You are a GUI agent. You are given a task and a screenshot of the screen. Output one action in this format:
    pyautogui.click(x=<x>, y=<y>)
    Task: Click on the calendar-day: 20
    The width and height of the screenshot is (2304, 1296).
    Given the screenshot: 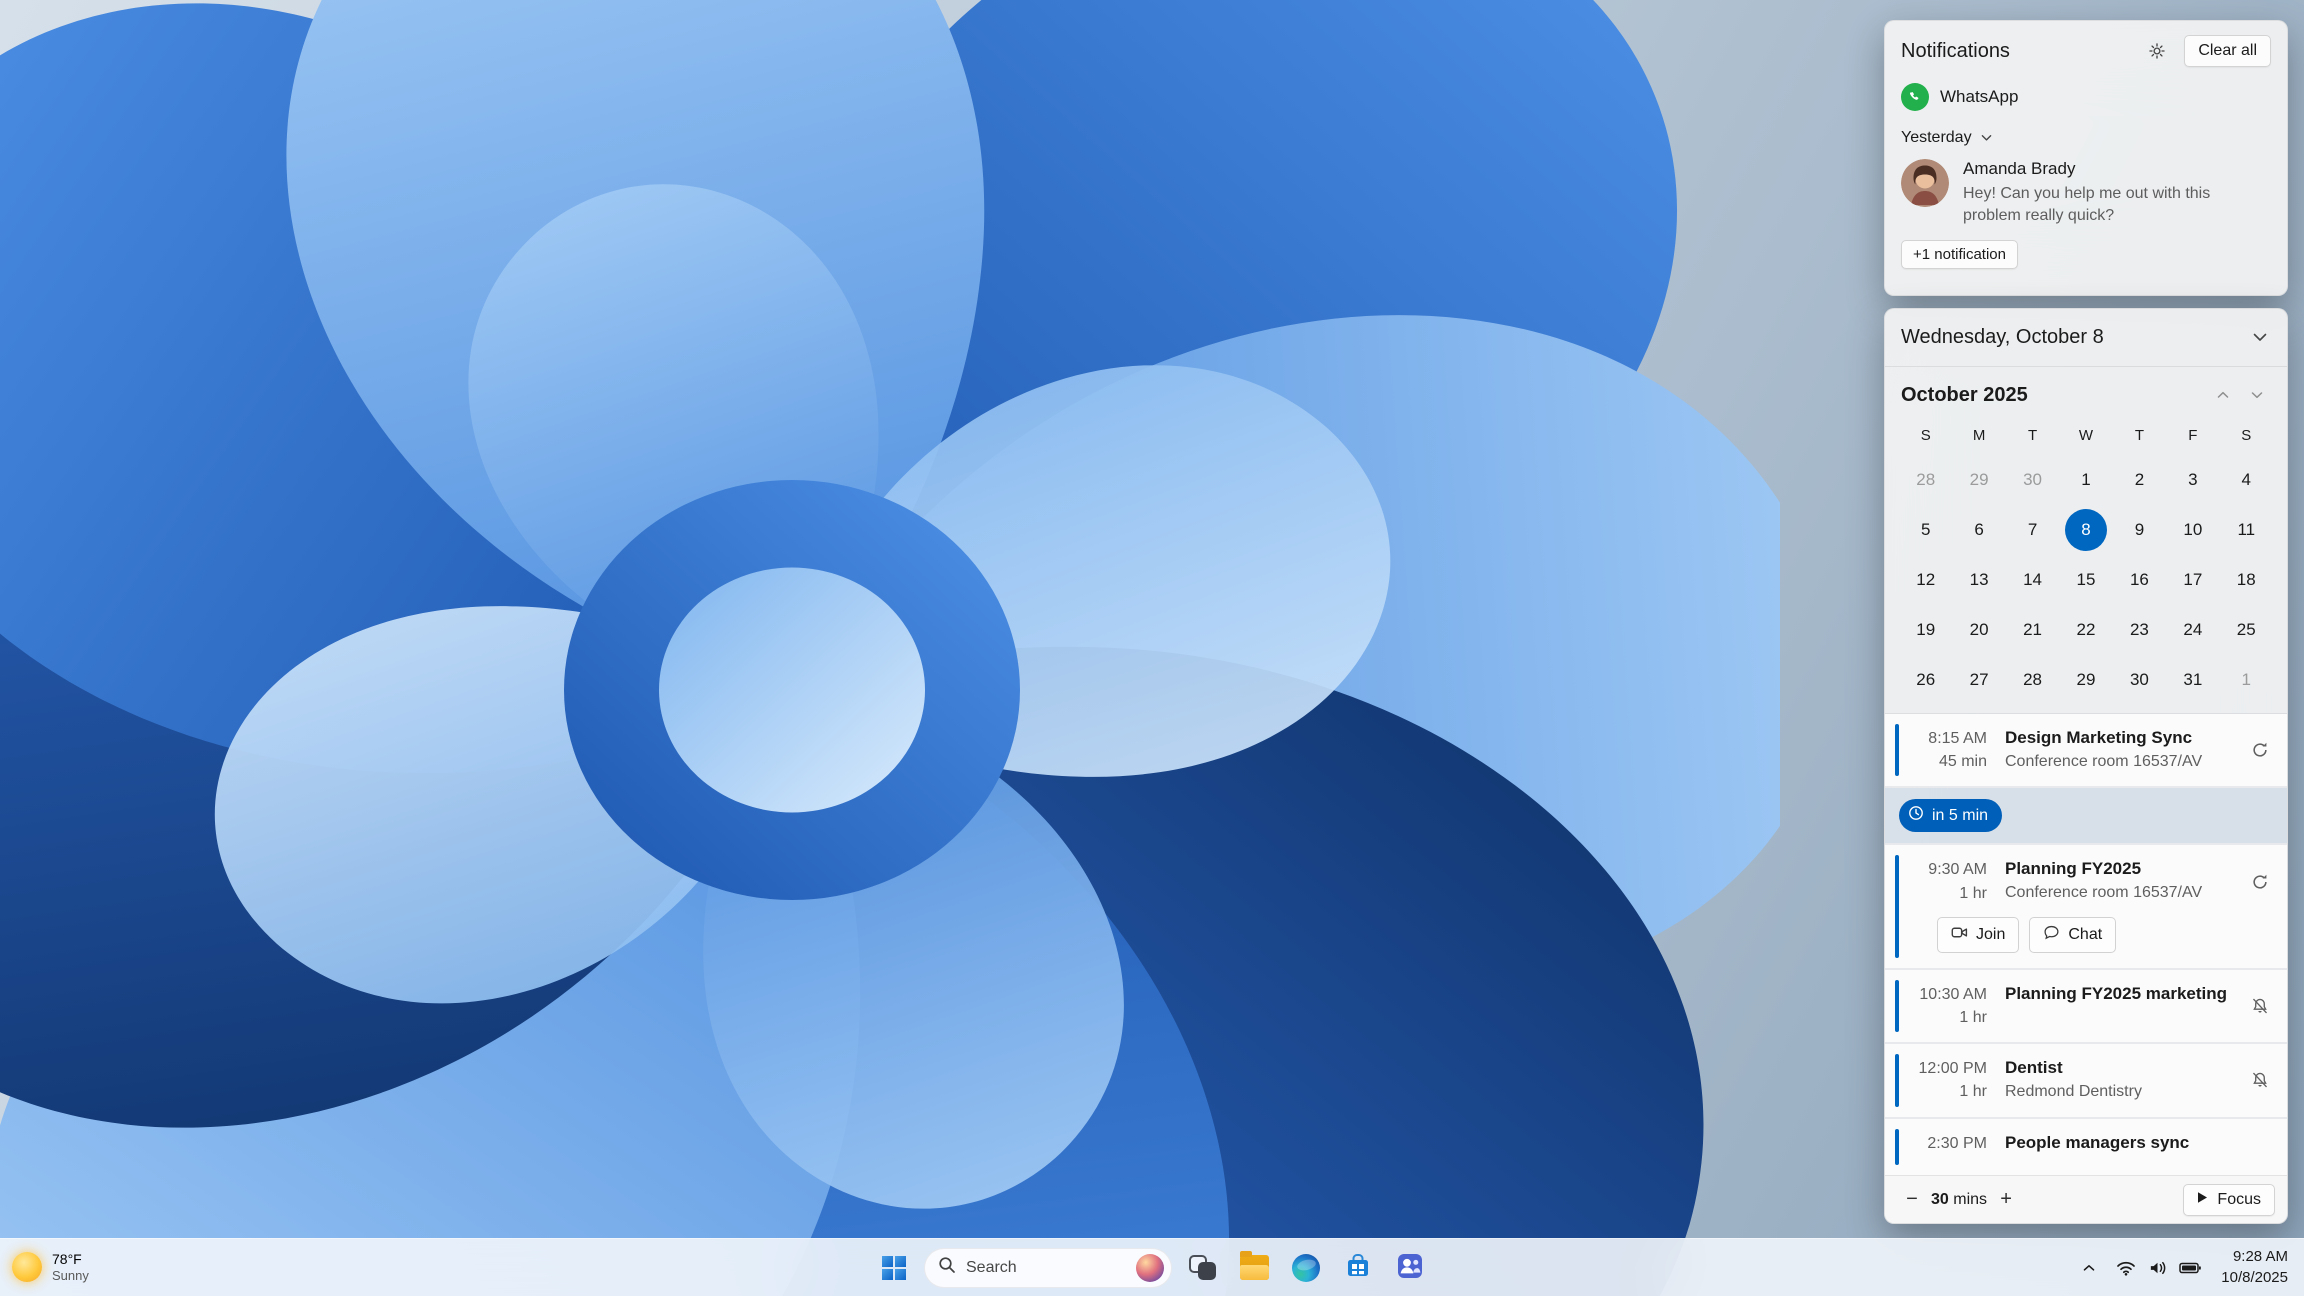 What is the action you would take?
    pyautogui.click(x=1978, y=630)
    